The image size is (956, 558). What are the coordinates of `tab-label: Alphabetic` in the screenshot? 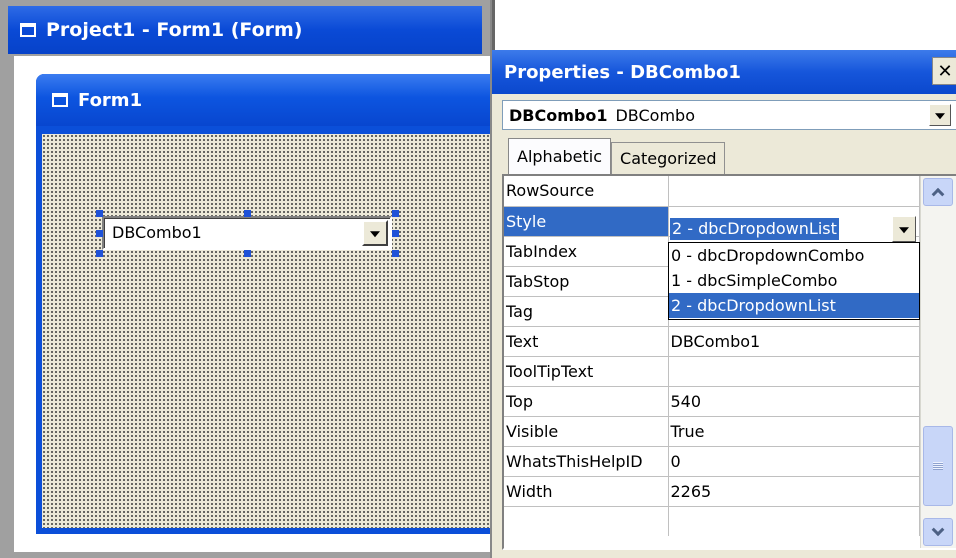 It's located at (560, 156).